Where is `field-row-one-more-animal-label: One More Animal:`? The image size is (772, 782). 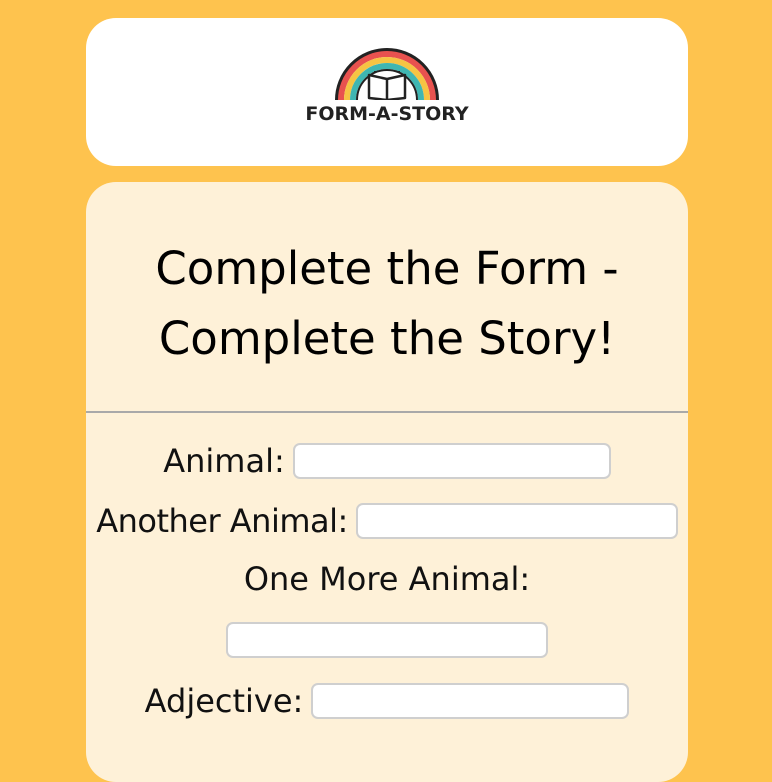 field-row-one-more-animal-label: One More Animal: is located at coordinates (387, 579).